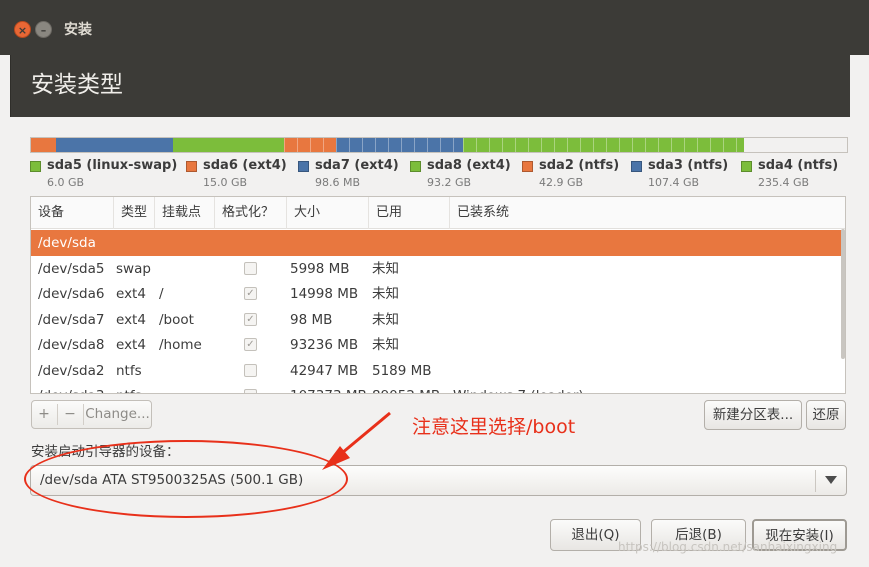 This screenshot has height=567, width=869. I want to click on cell-mount: /boot, so click(176, 319).